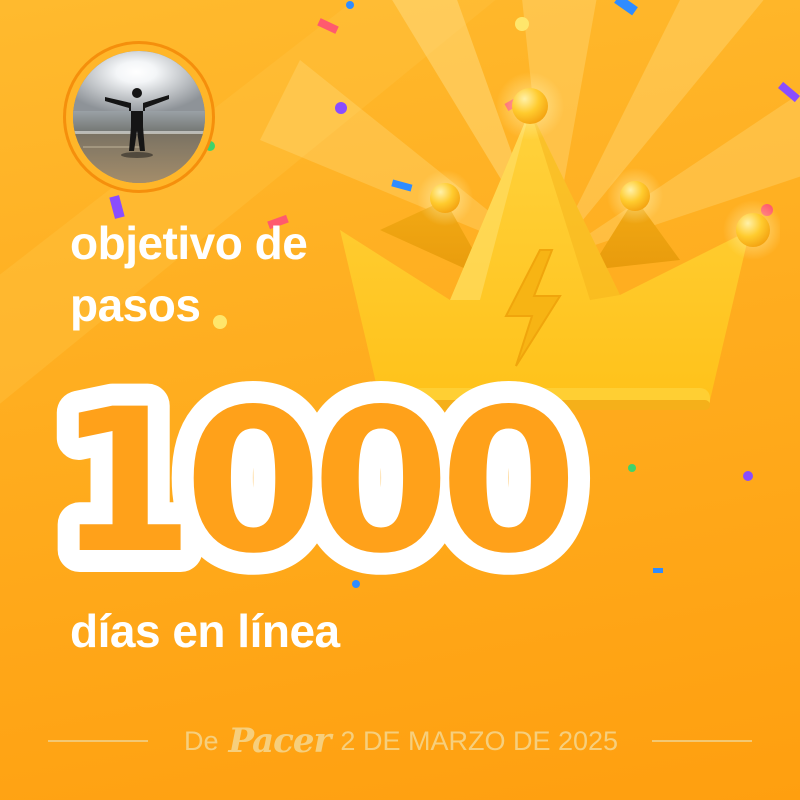 The height and width of the screenshot is (800, 800). Describe the element at coordinates (205, 631) in the screenshot. I see `days-online-label: días en línea` at that location.